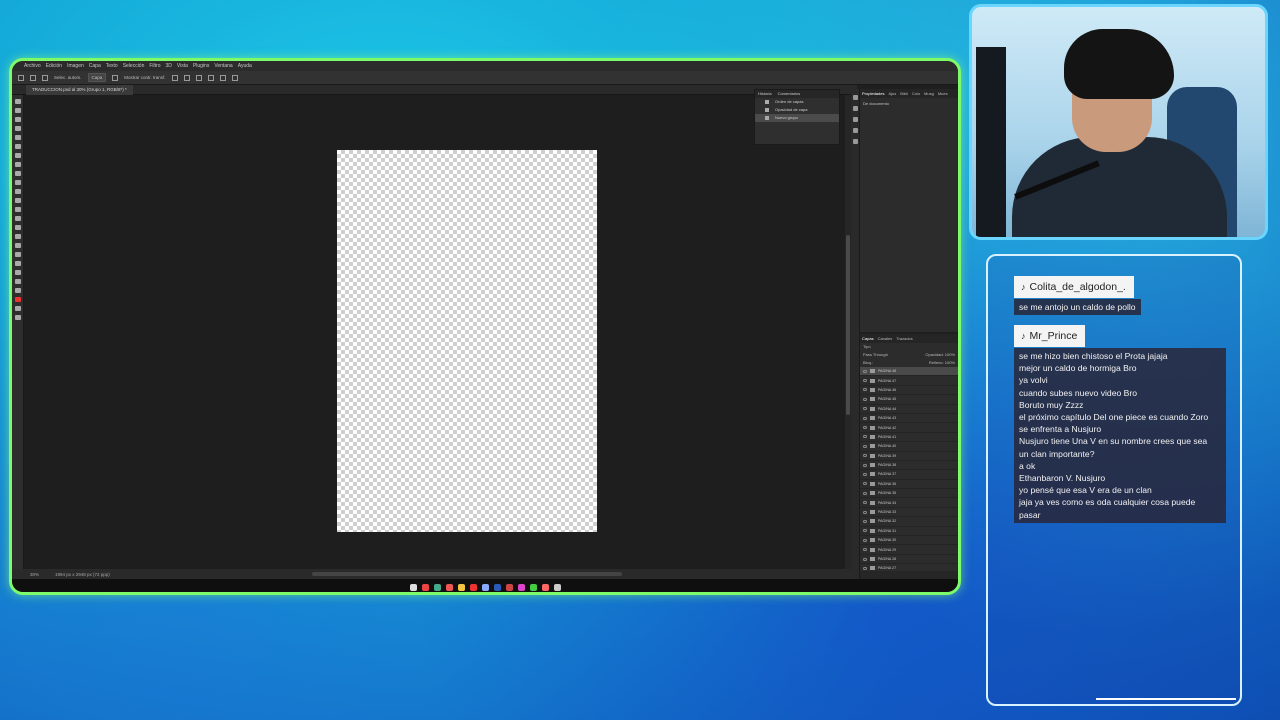  I want to click on hand-tool-icon, so click(17, 272).